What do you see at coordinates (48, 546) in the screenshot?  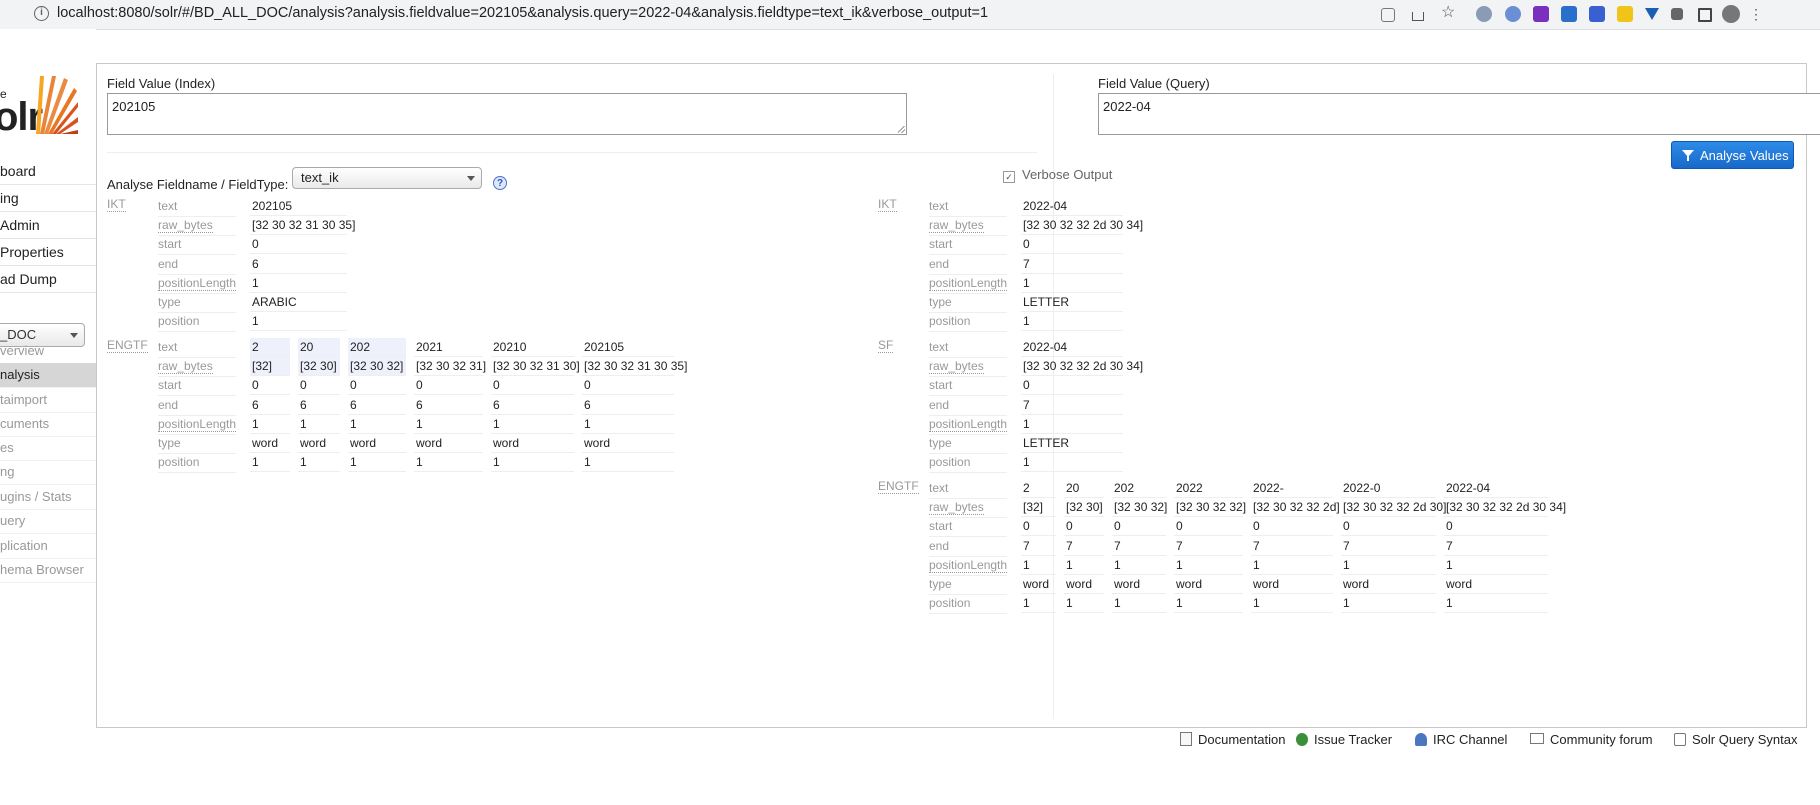 I see `core-menu-replication: plication` at bounding box center [48, 546].